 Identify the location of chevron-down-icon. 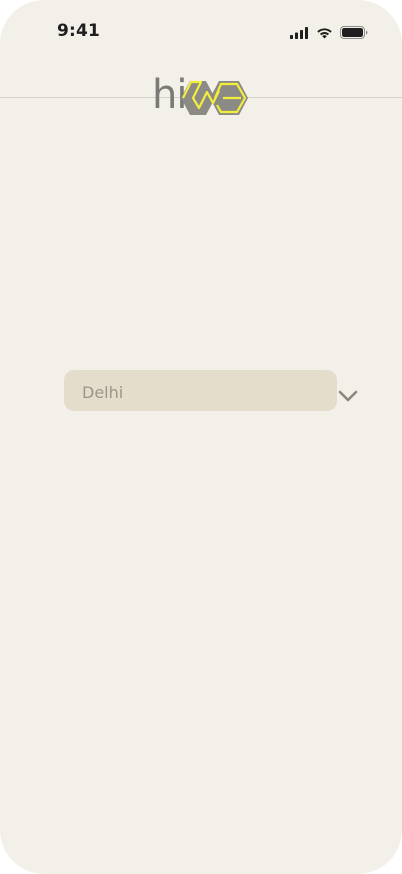
(348, 395).